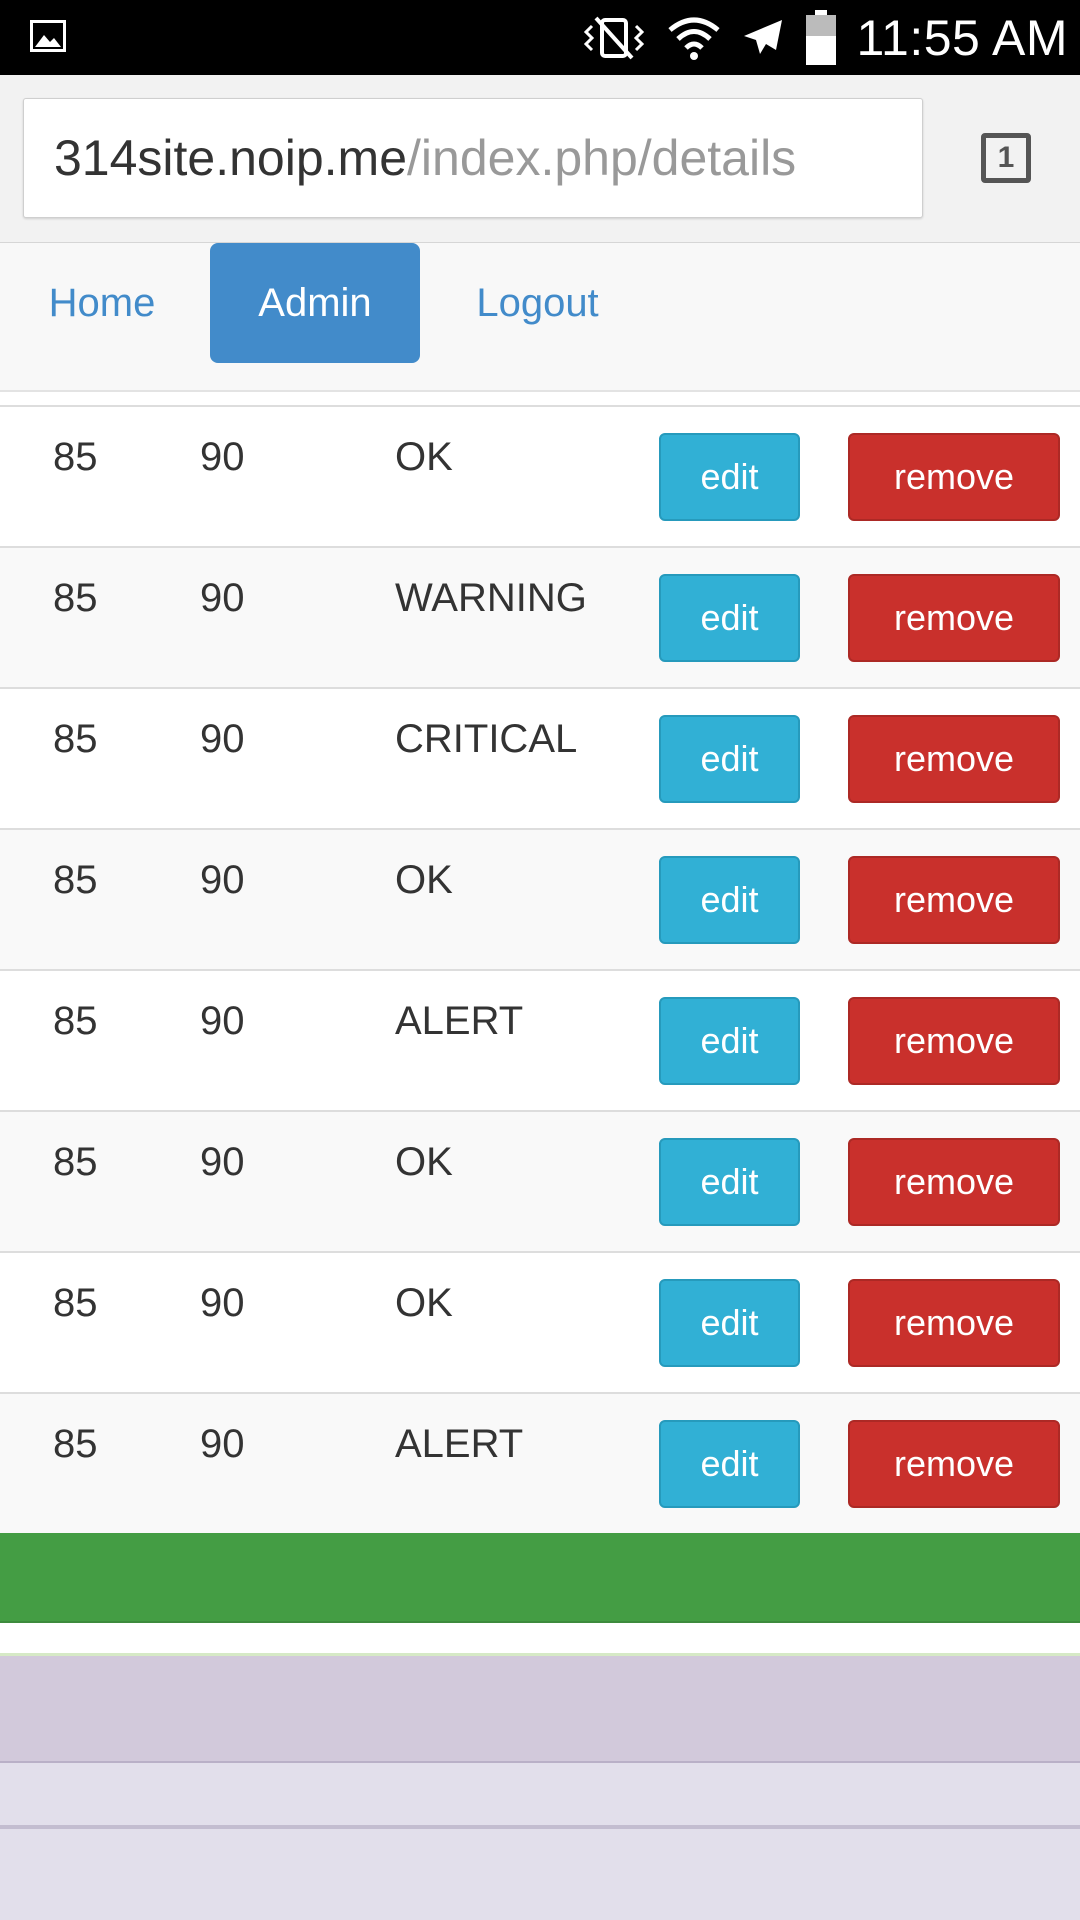  I want to click on footer-area, so click(540, 1874).